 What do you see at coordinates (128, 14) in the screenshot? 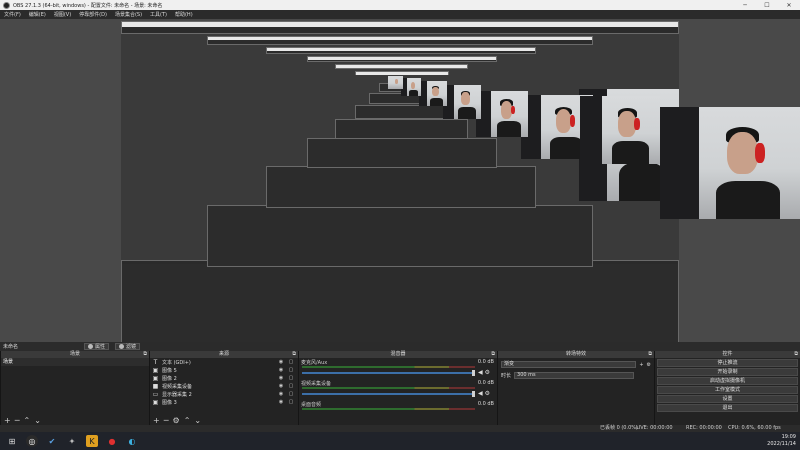
I see `menu-scene-collection: 场景集合(S)` at bounding box center [128, 14].